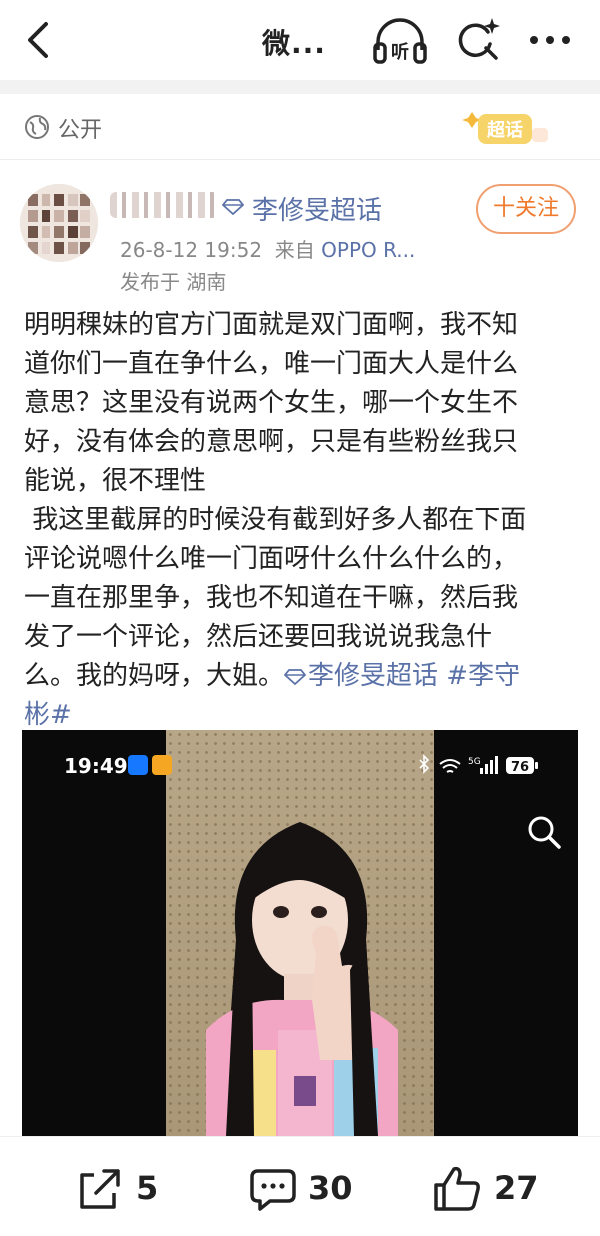 The height and width of the screenshot is (1236, 600). What do you see at coordinates (271, 442) in the screenshot?
I see `post-line: 好，没有体会的意思啊，只是有些粉丝我只` at bounding box center [271, 442].